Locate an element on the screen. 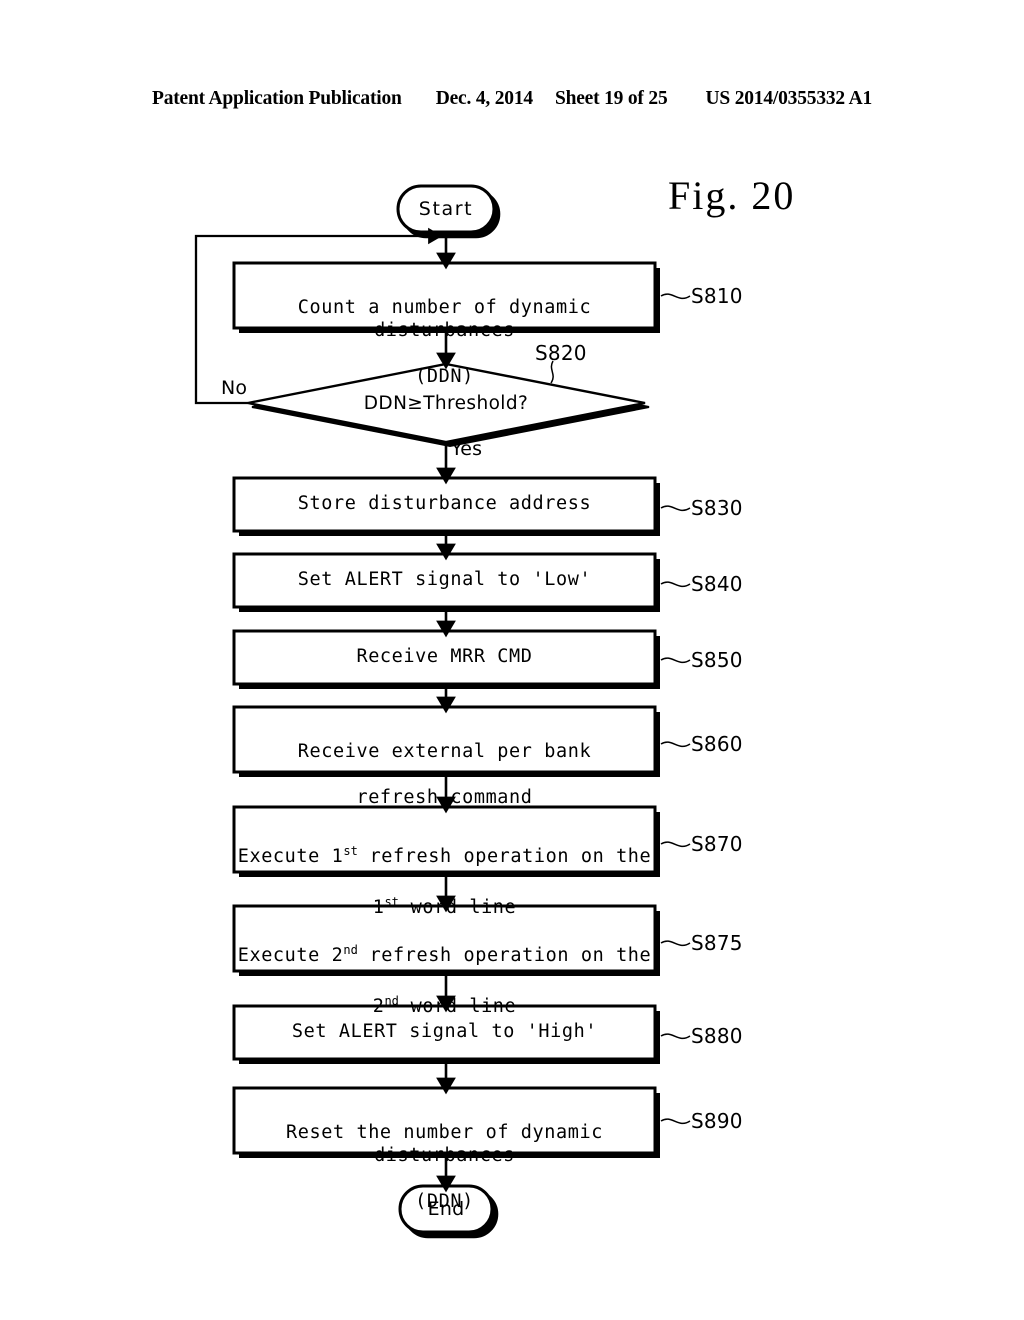 The height and width of the screenshot is (1320, 1024). box-s850-label: Receive MRR CMD is located at coordinates (444, 656).